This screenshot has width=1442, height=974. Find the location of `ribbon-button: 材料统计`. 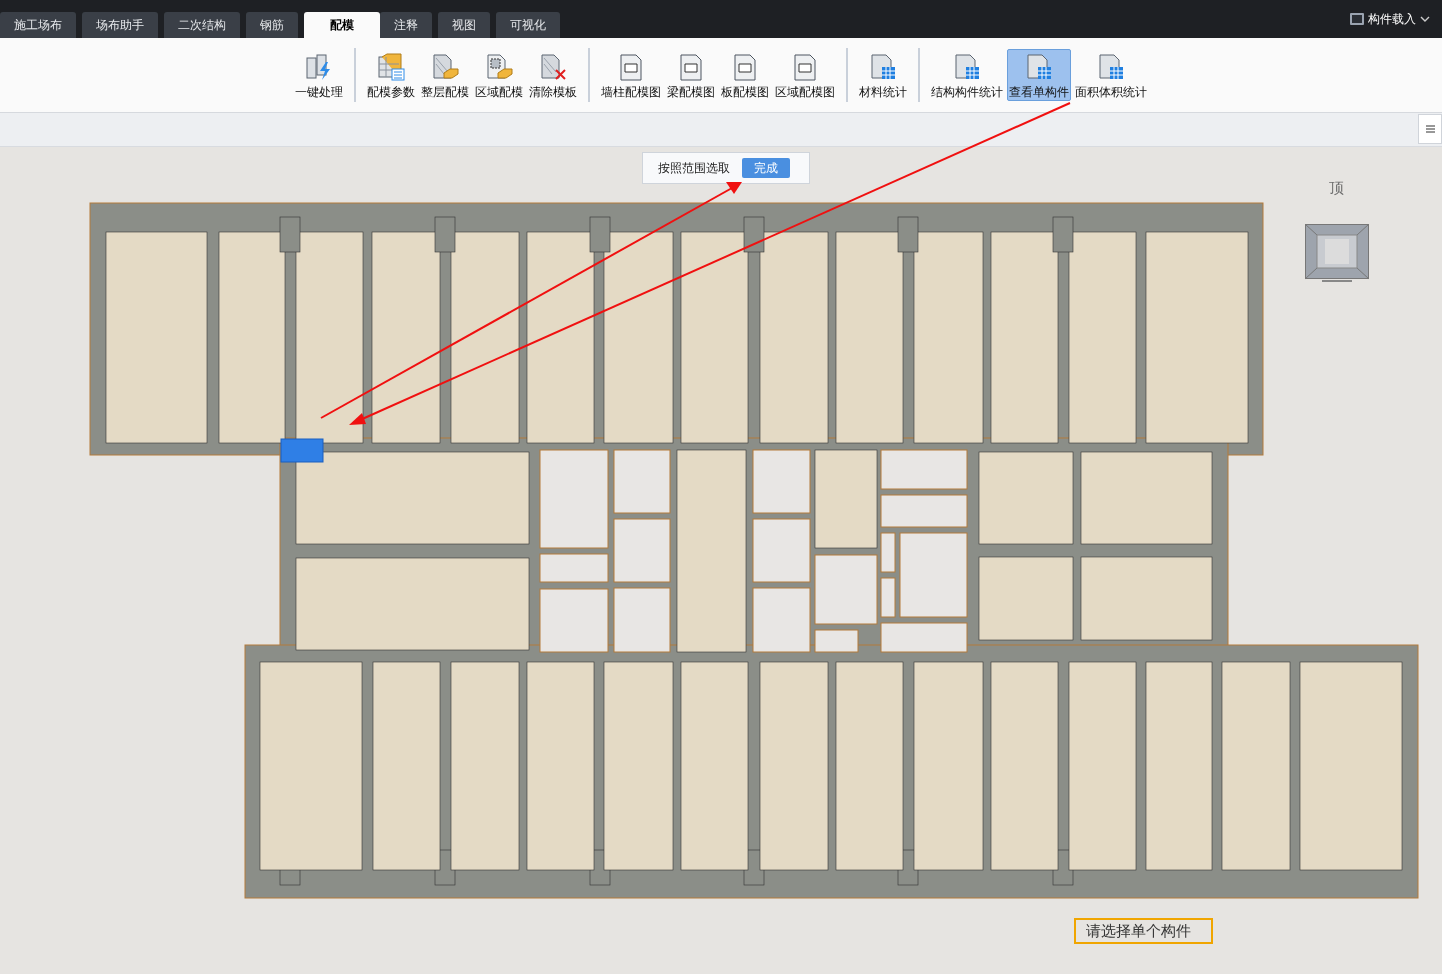

ribbon-button: 材料统计 is located at coordinates (883, 75).